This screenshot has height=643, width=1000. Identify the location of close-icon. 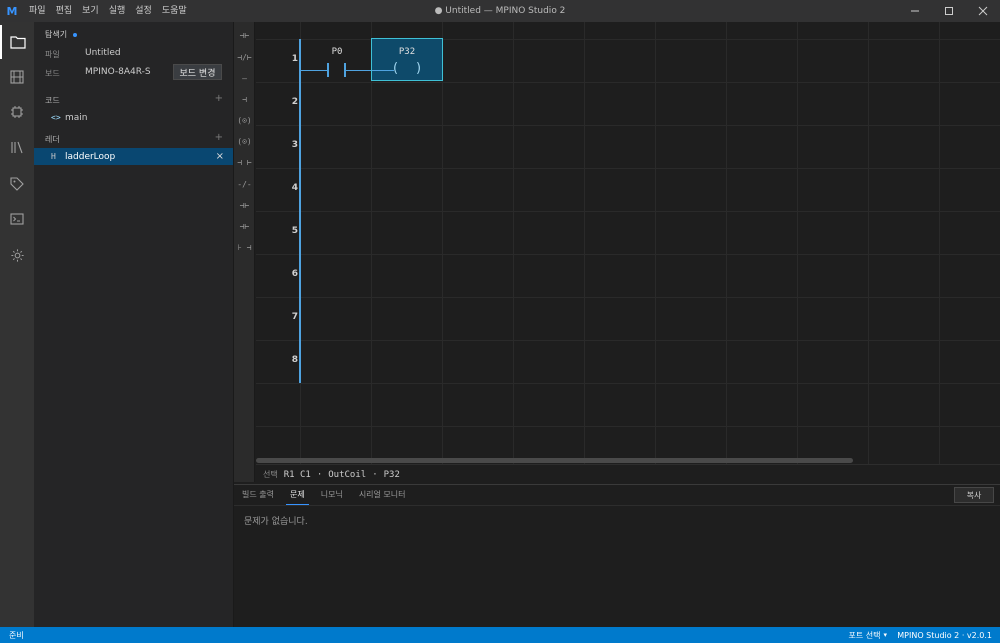
(983, 11).